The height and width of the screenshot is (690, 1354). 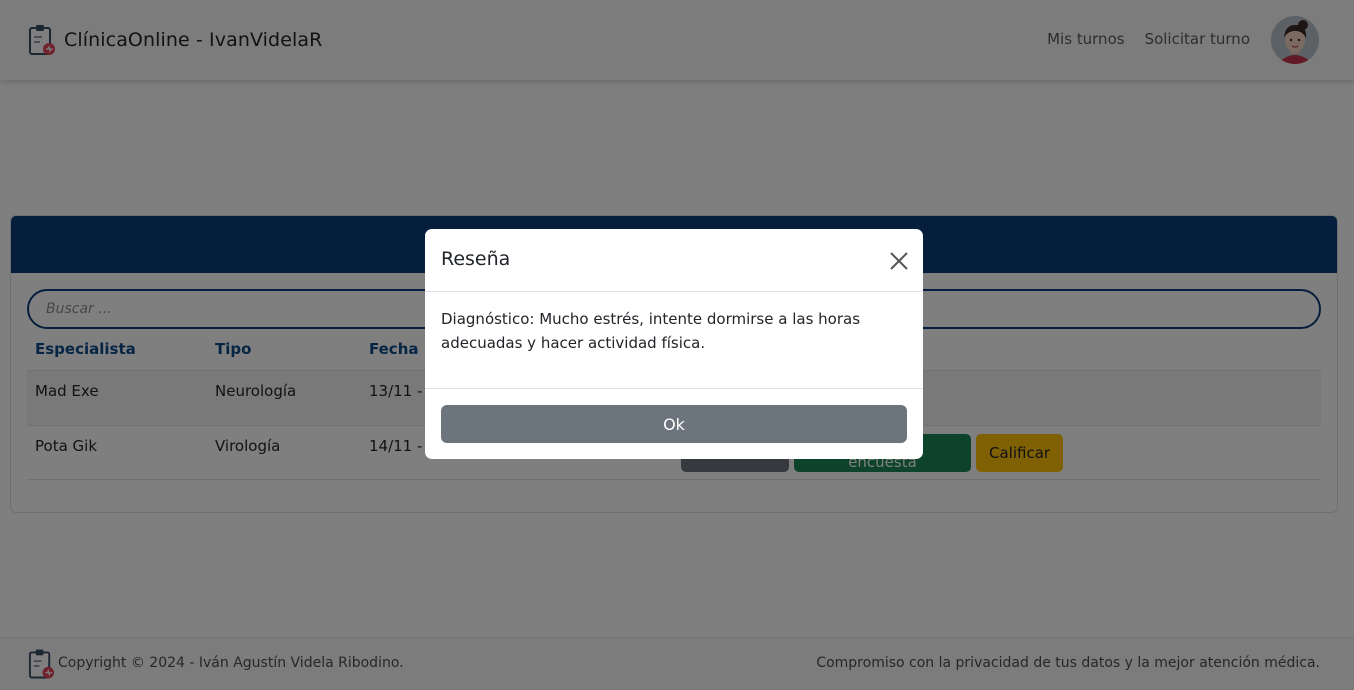 What do you see at coordinates (476, 259) in the screenshot?
I see `modal-title: Reseña` at bounding box center [476, 259].